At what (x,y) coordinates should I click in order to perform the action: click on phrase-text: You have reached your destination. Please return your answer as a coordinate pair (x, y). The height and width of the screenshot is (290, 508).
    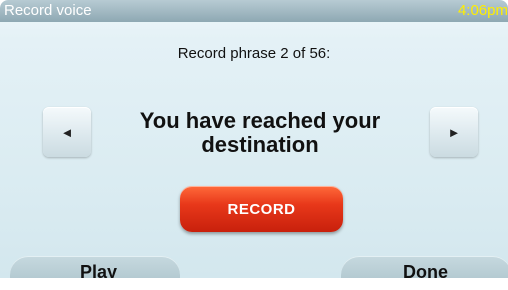
    Looking at the image, I should click on (260, 133).